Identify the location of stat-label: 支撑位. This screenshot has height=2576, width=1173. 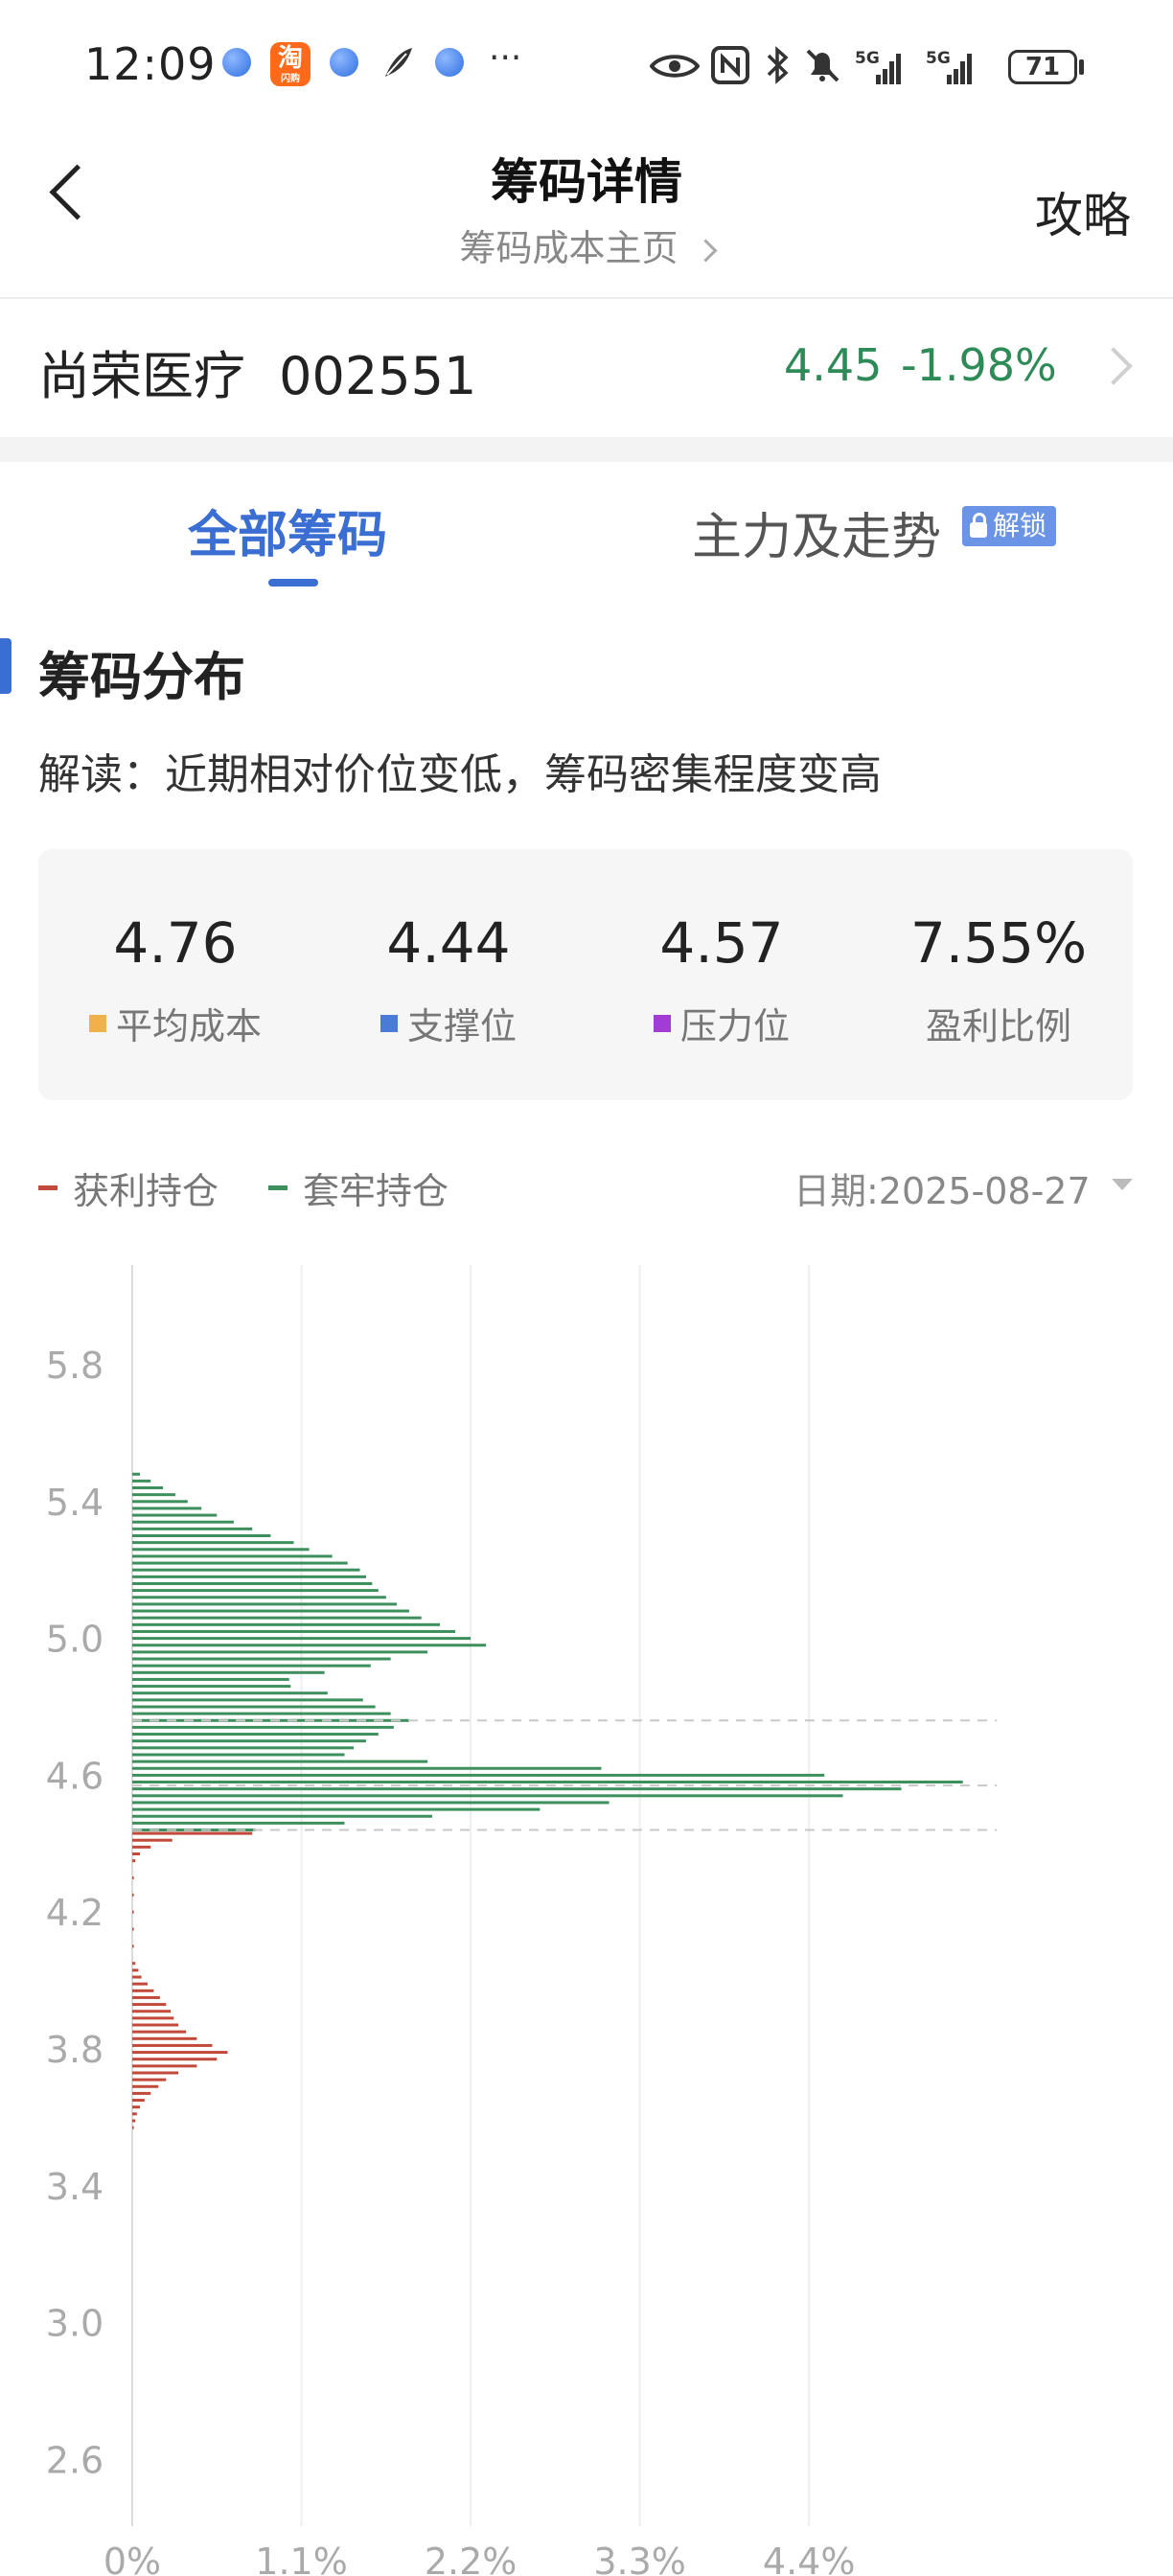
(461, 1026).